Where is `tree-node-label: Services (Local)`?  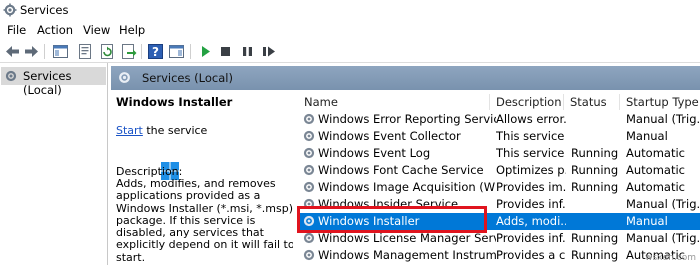
tree-node-label: Services (Local) is located at coordinates (47, 83).